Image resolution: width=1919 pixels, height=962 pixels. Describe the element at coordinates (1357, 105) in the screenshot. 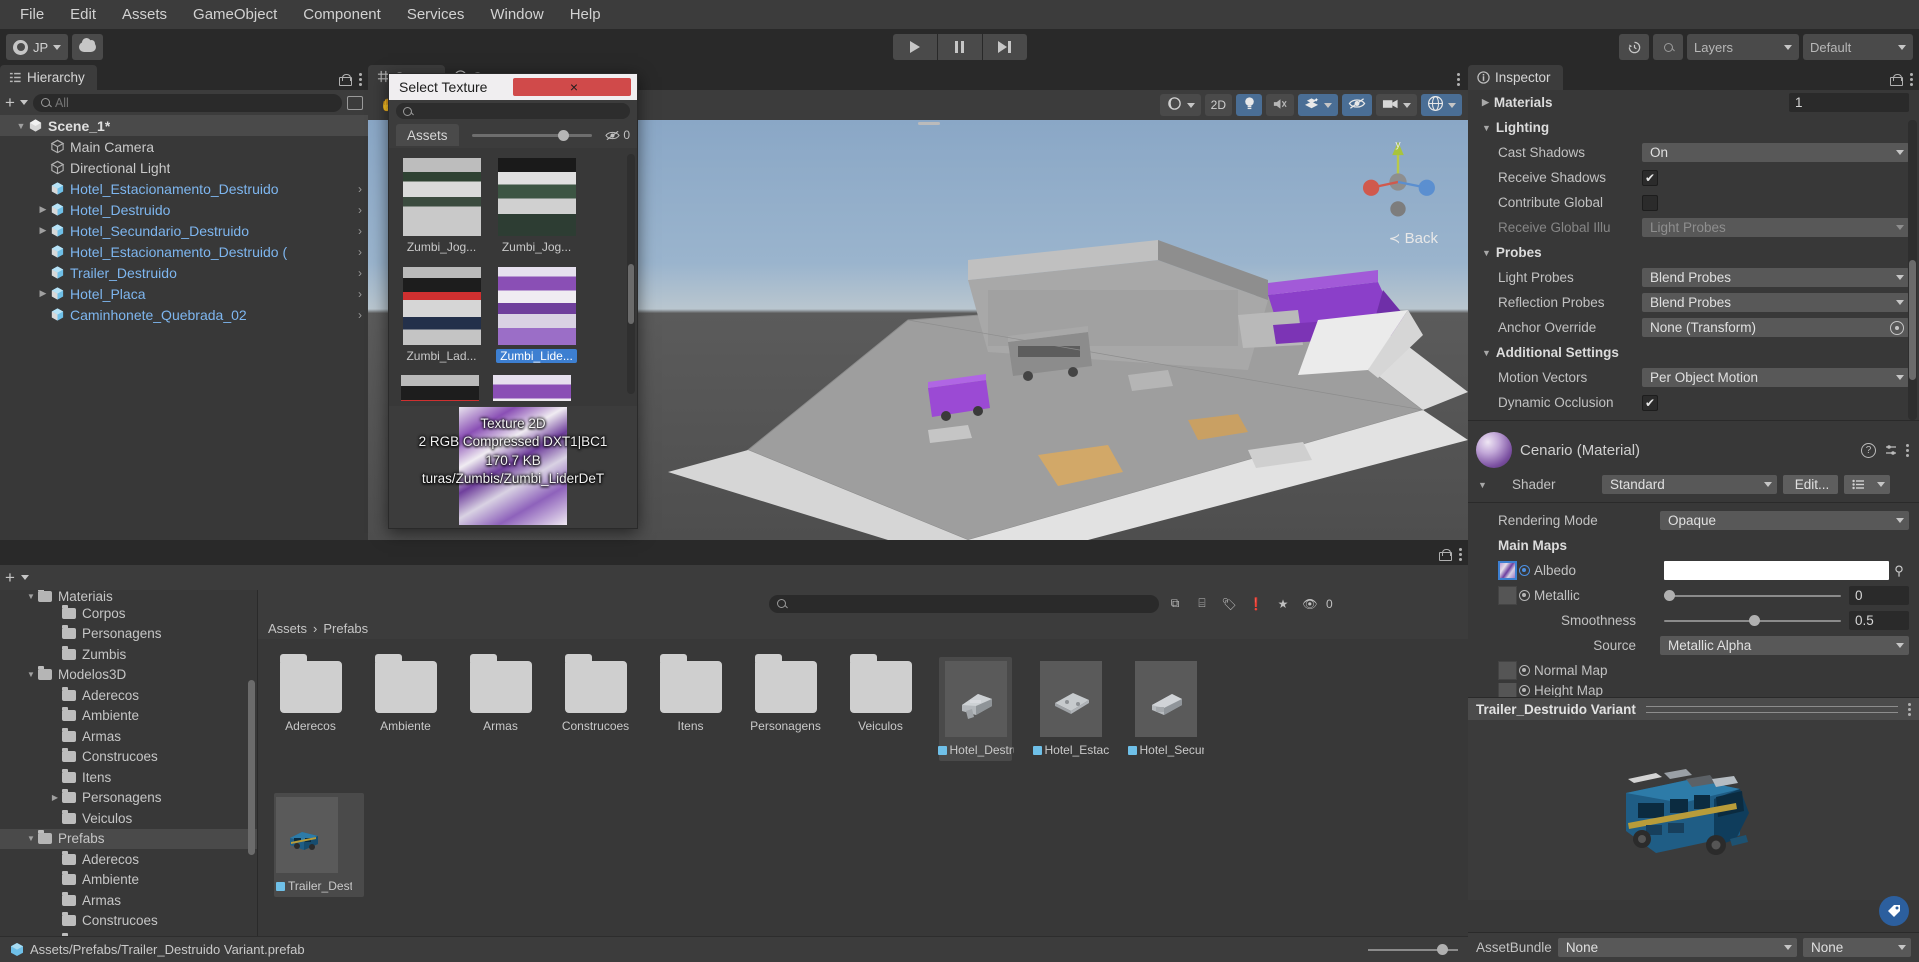

I see `scene-visibility` at that location.